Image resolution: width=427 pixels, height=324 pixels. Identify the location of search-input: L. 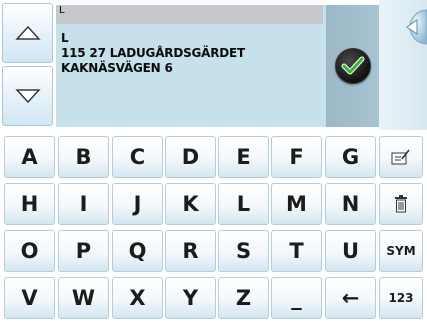
(189, 14).